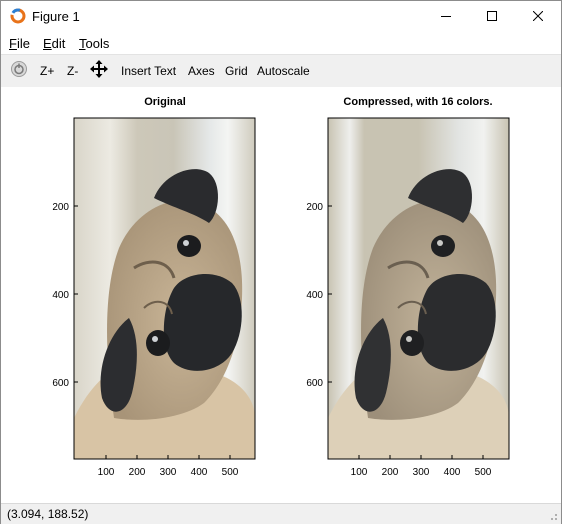  I want to click on window-title: Figure 1, so click(56, 16).